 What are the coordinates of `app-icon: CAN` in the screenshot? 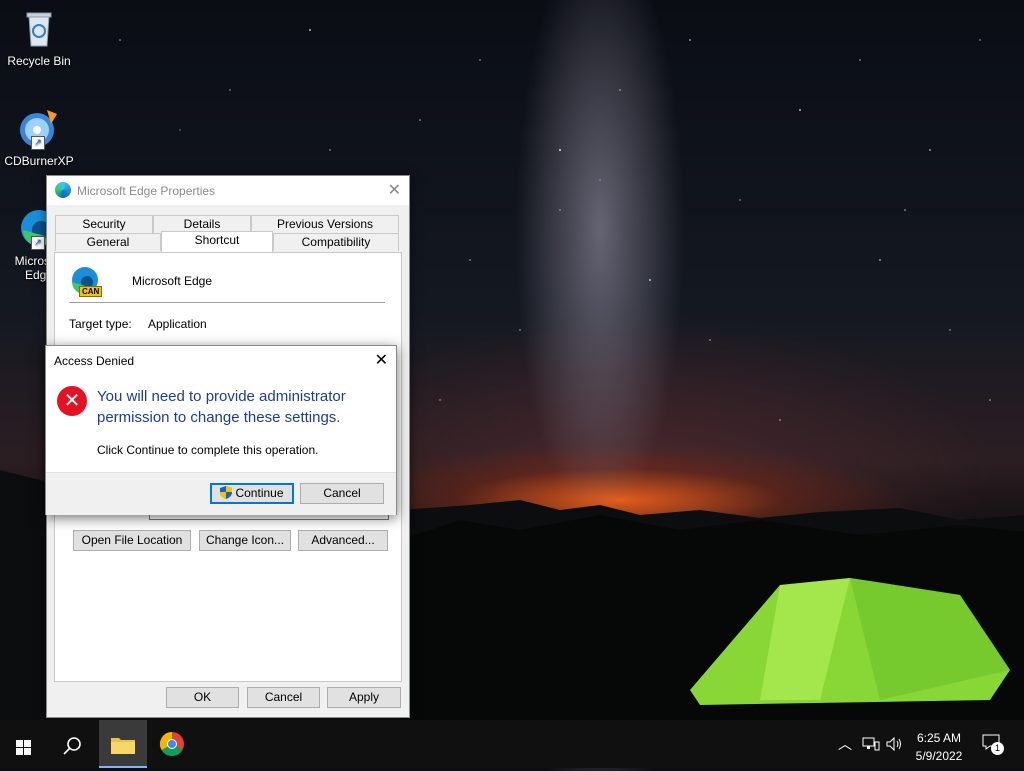 It's located at (86, 281).